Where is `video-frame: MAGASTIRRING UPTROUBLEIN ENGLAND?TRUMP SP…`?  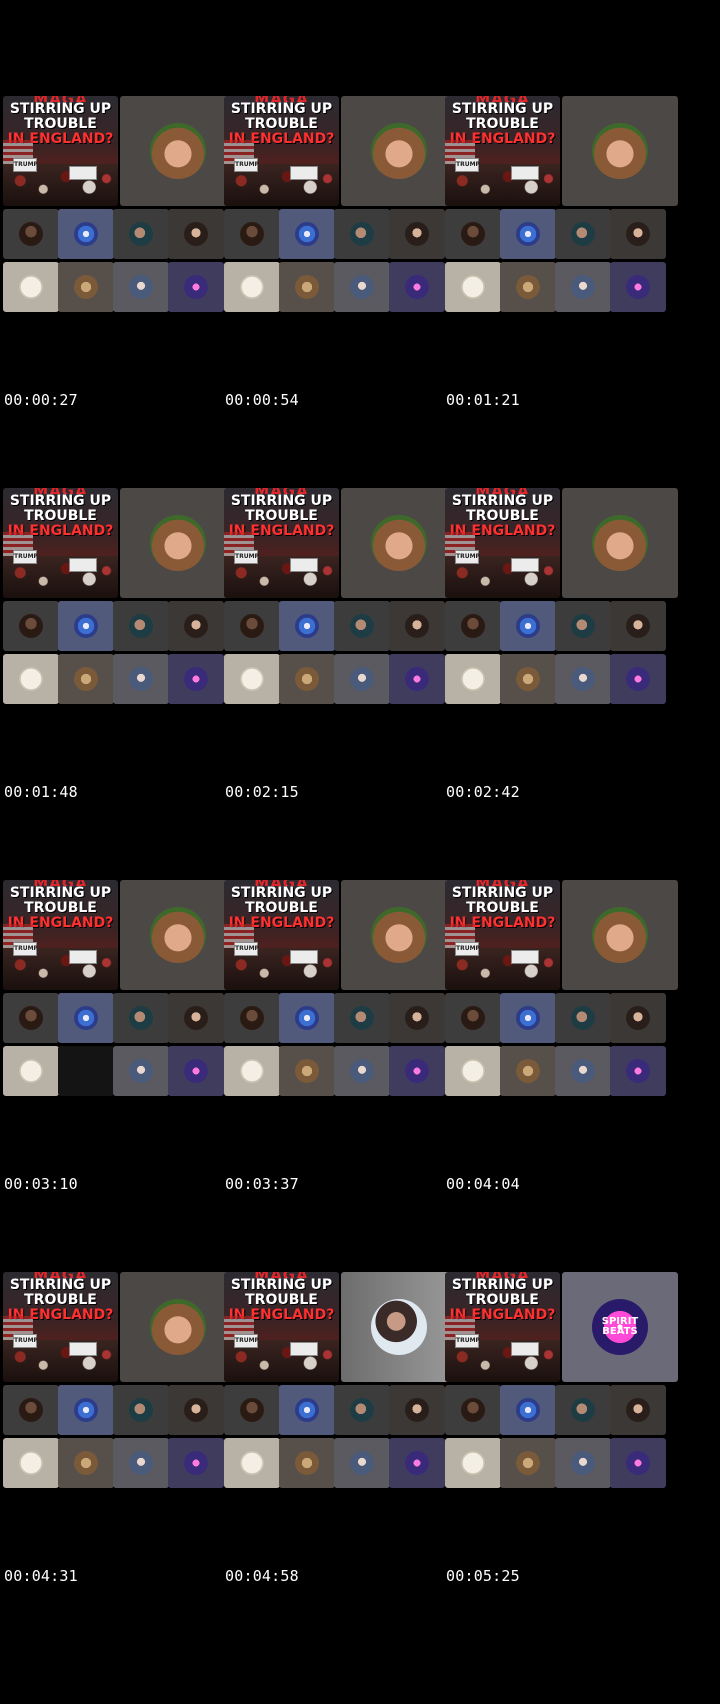
video-frame: MAGASTIRRING UPTROUBLEIN ENGLAND?TRUMP SP… is located at coordinates (562, 1381).